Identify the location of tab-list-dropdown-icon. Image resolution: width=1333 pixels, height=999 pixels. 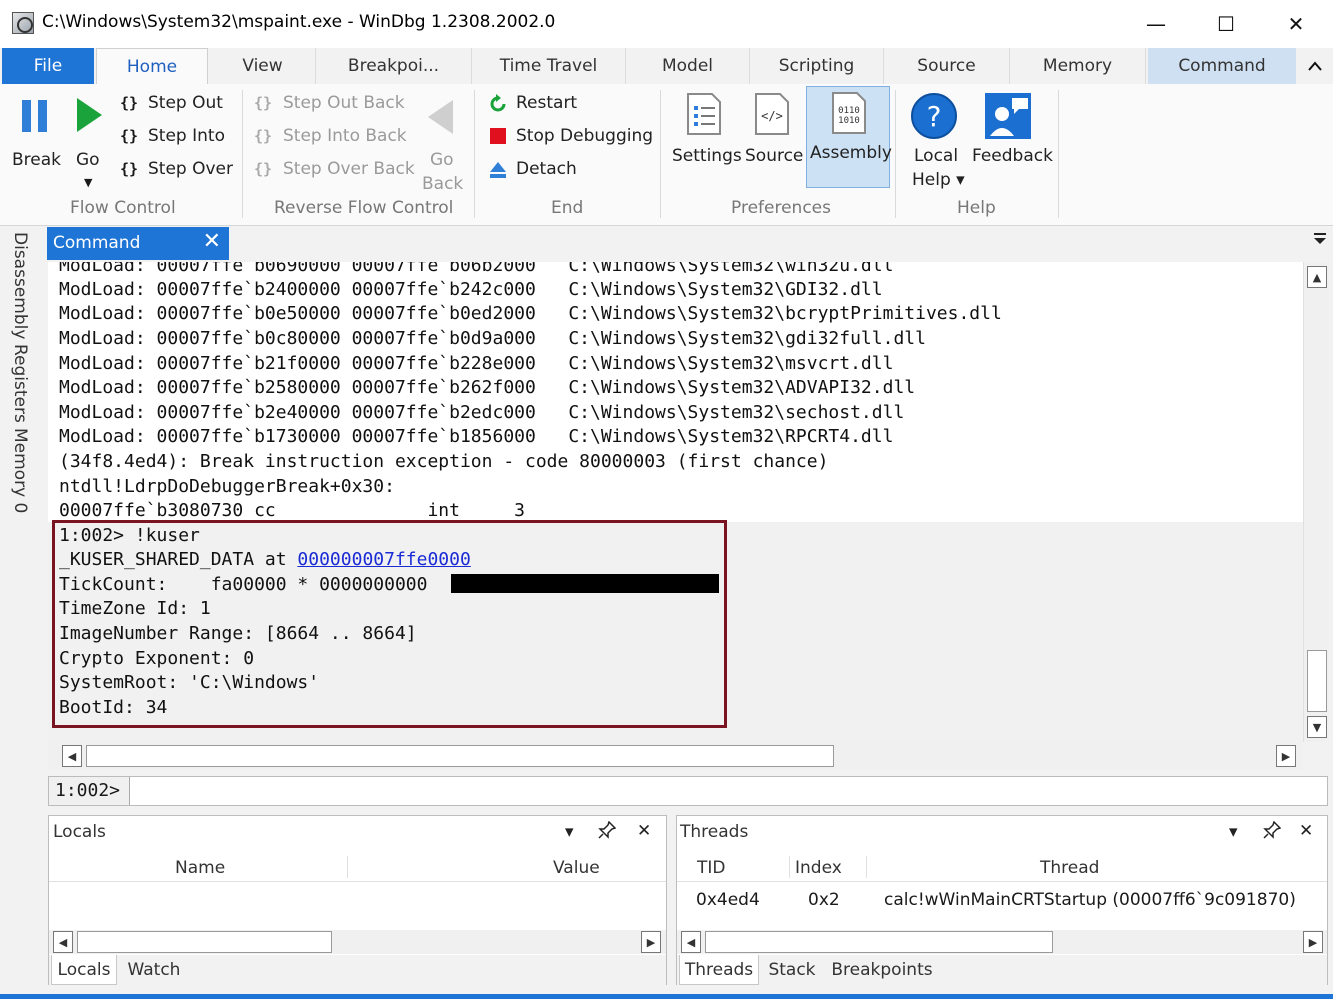
(1320, 241).